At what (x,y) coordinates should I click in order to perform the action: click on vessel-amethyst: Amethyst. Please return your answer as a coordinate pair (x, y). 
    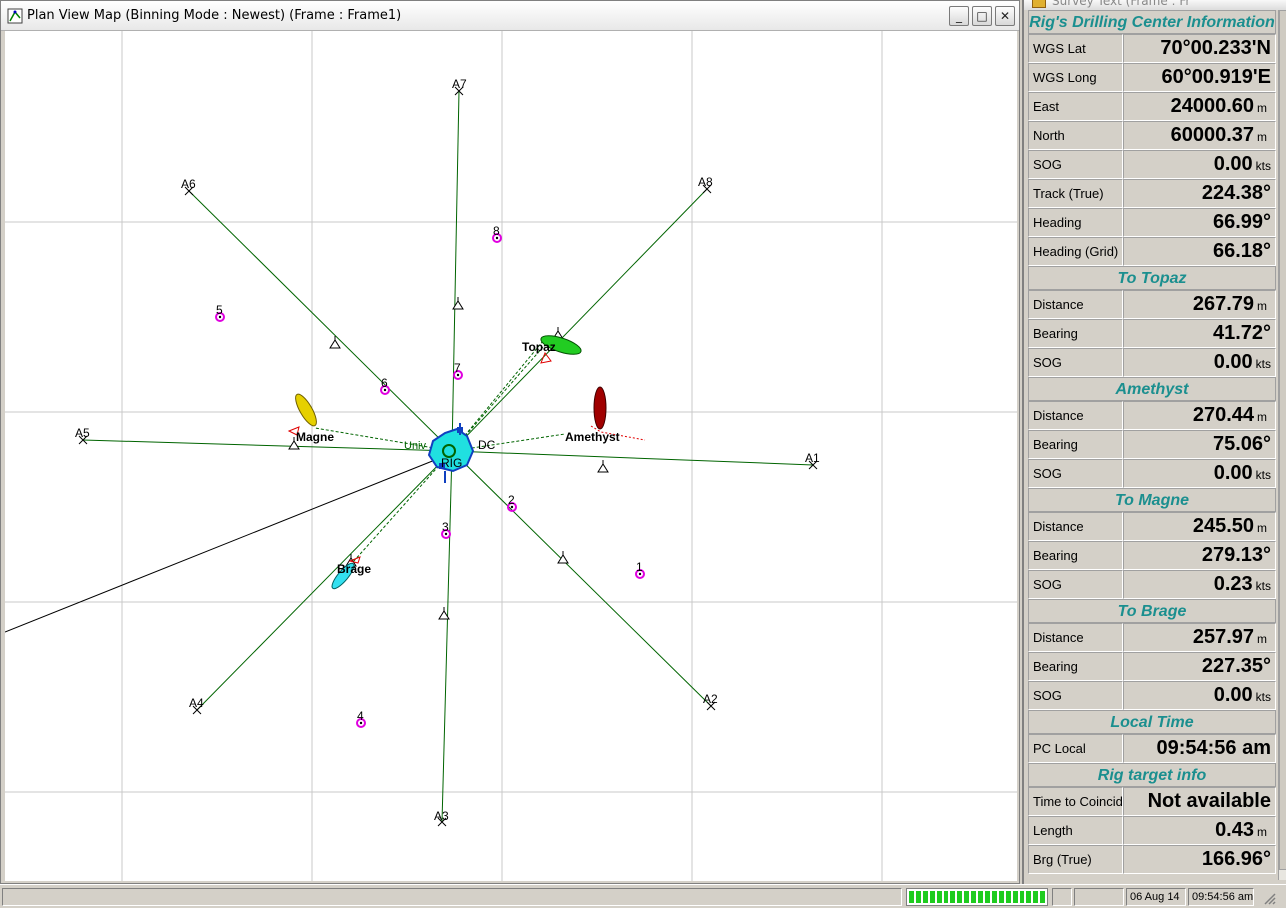
    Looking at the image, I should click on (605, 415).